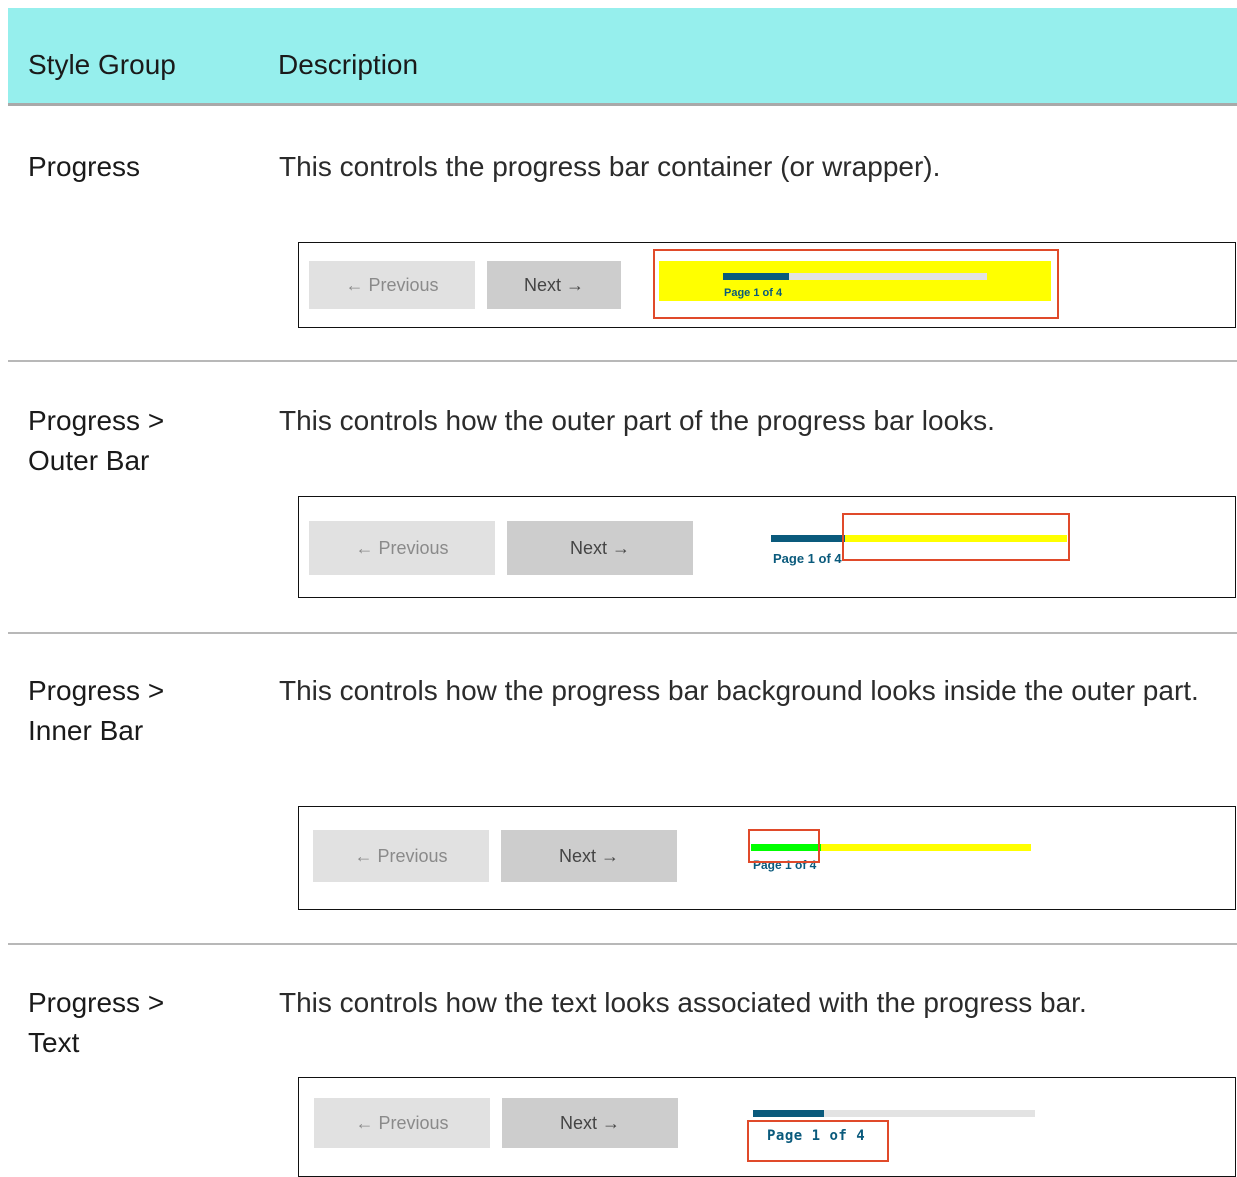 The height and width of the screenshot is (1177, 1237). Describe the element at coordinates (348, 64) in the screenshot. I see `column-header-description: Description` at that location.